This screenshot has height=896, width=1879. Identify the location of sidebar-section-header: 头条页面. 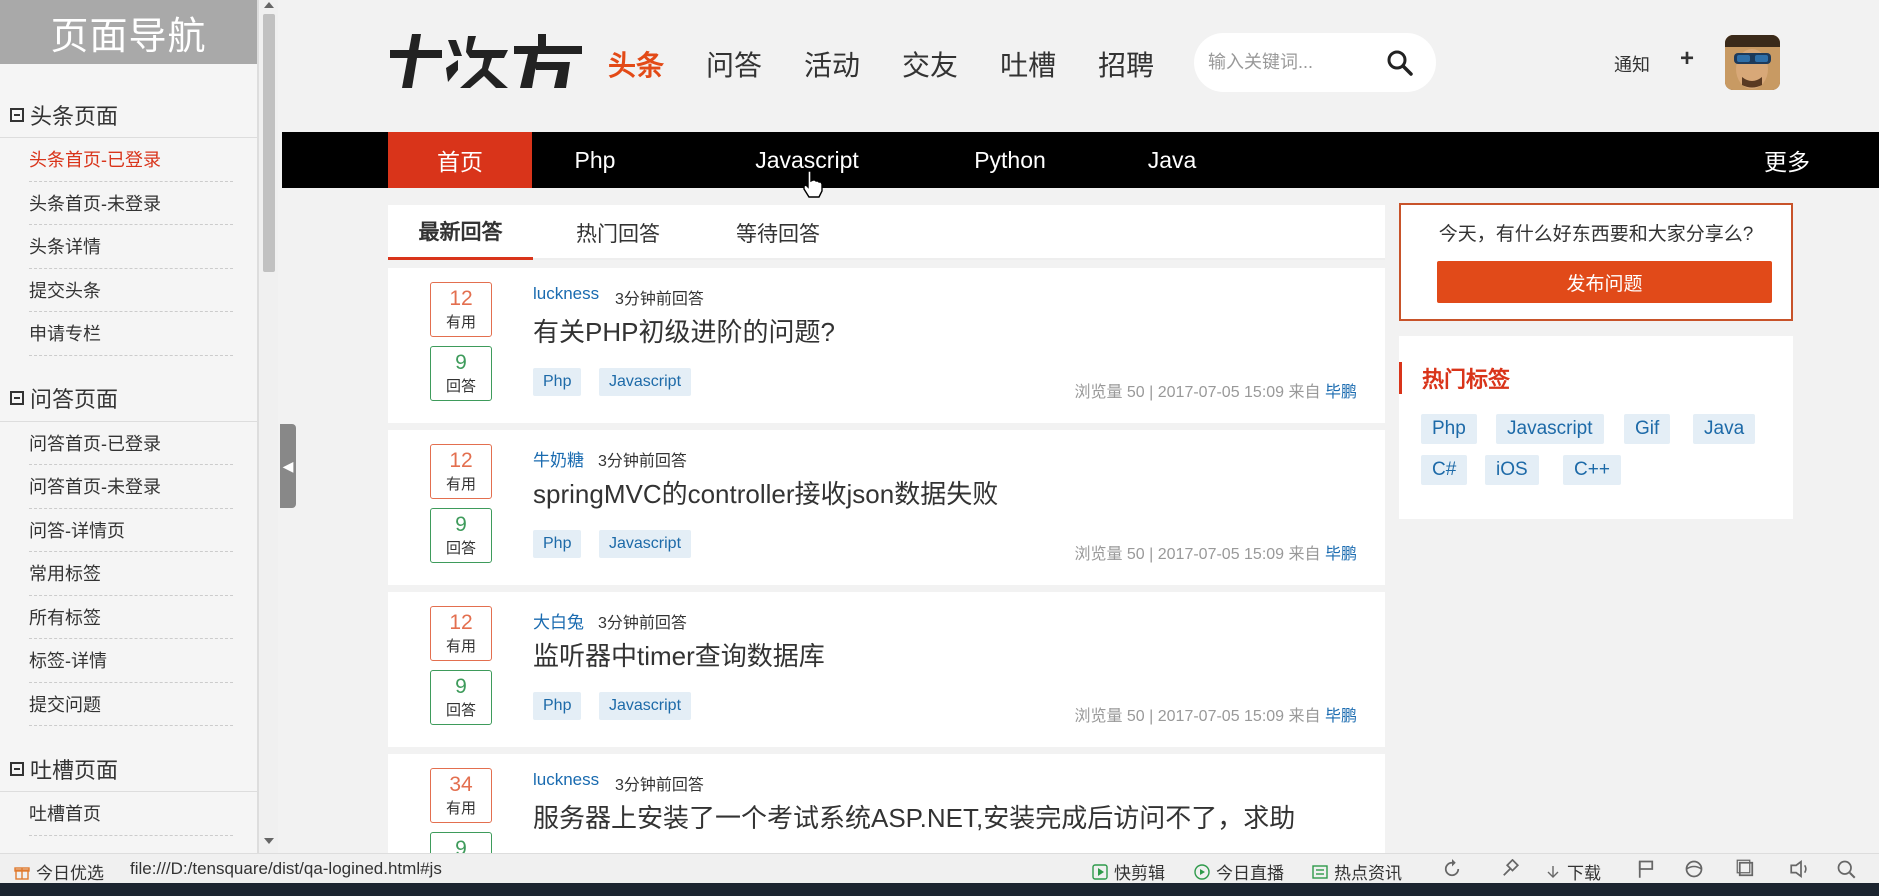
(128, 115).